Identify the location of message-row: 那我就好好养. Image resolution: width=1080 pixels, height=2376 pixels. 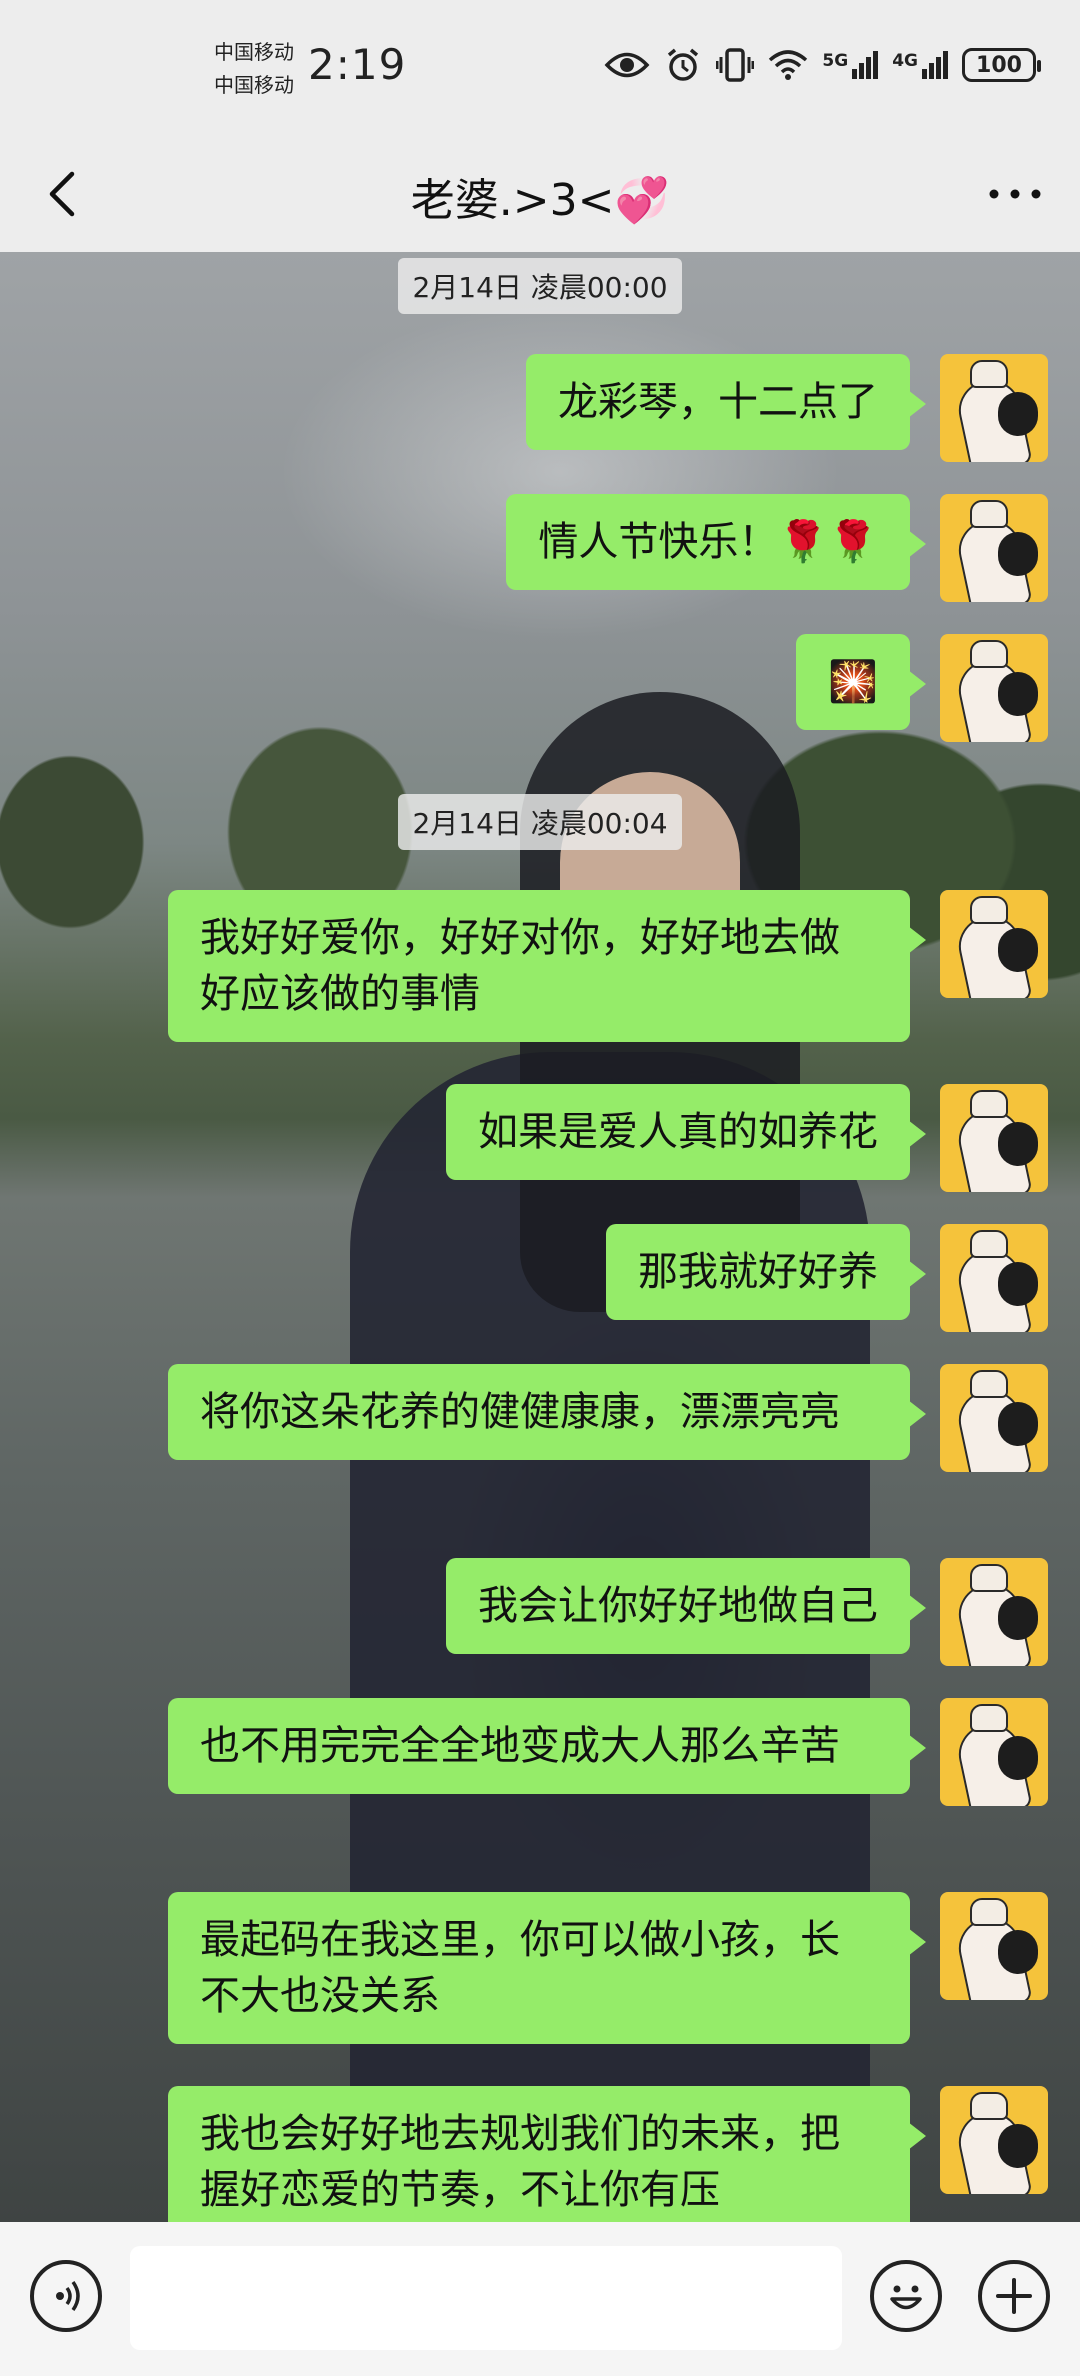
(827, 1278).